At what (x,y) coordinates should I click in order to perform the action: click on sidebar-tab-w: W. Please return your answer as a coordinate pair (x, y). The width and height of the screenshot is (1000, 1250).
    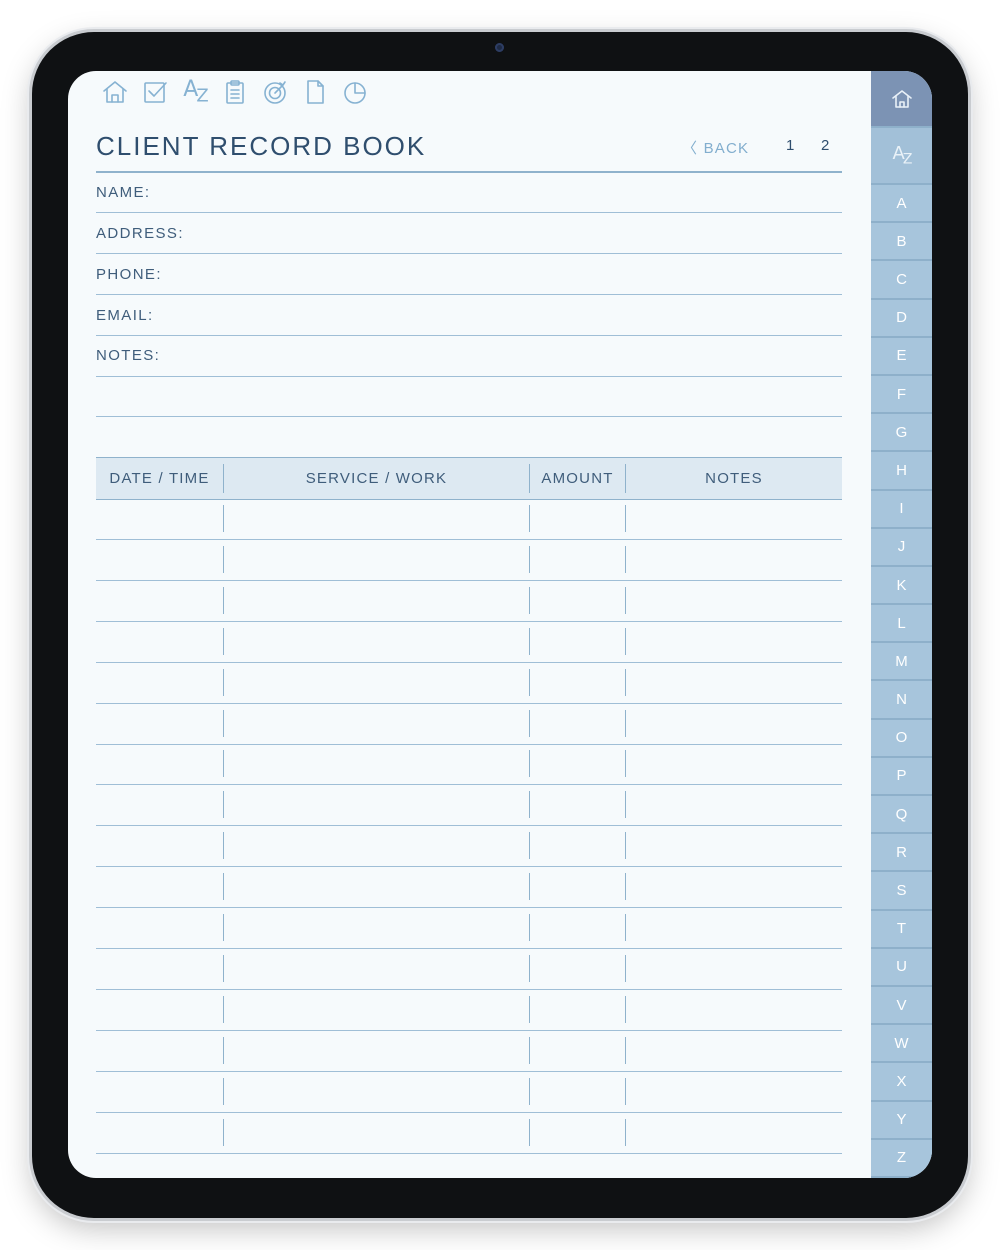
    Looking at the image, I should click on (901, 1044).